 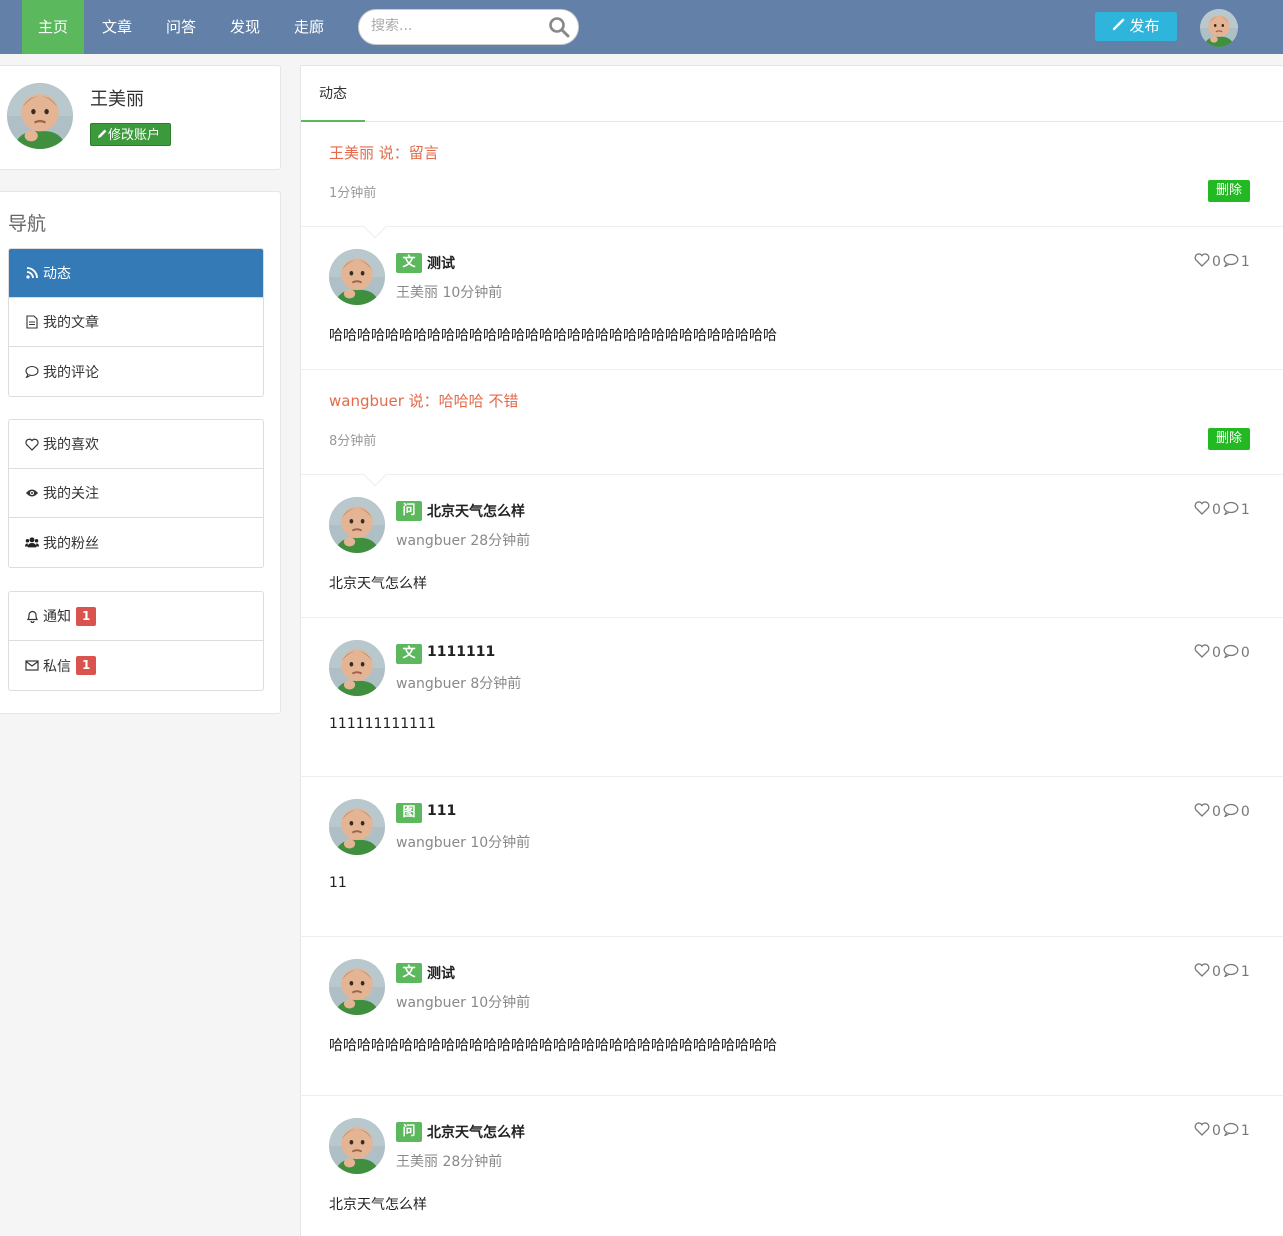 What do you see at coordinates (424, 401) in the screenshot?
I see `message-text: wangbuer 说：哈哈哈 不错` at bounding box center [424, 401].